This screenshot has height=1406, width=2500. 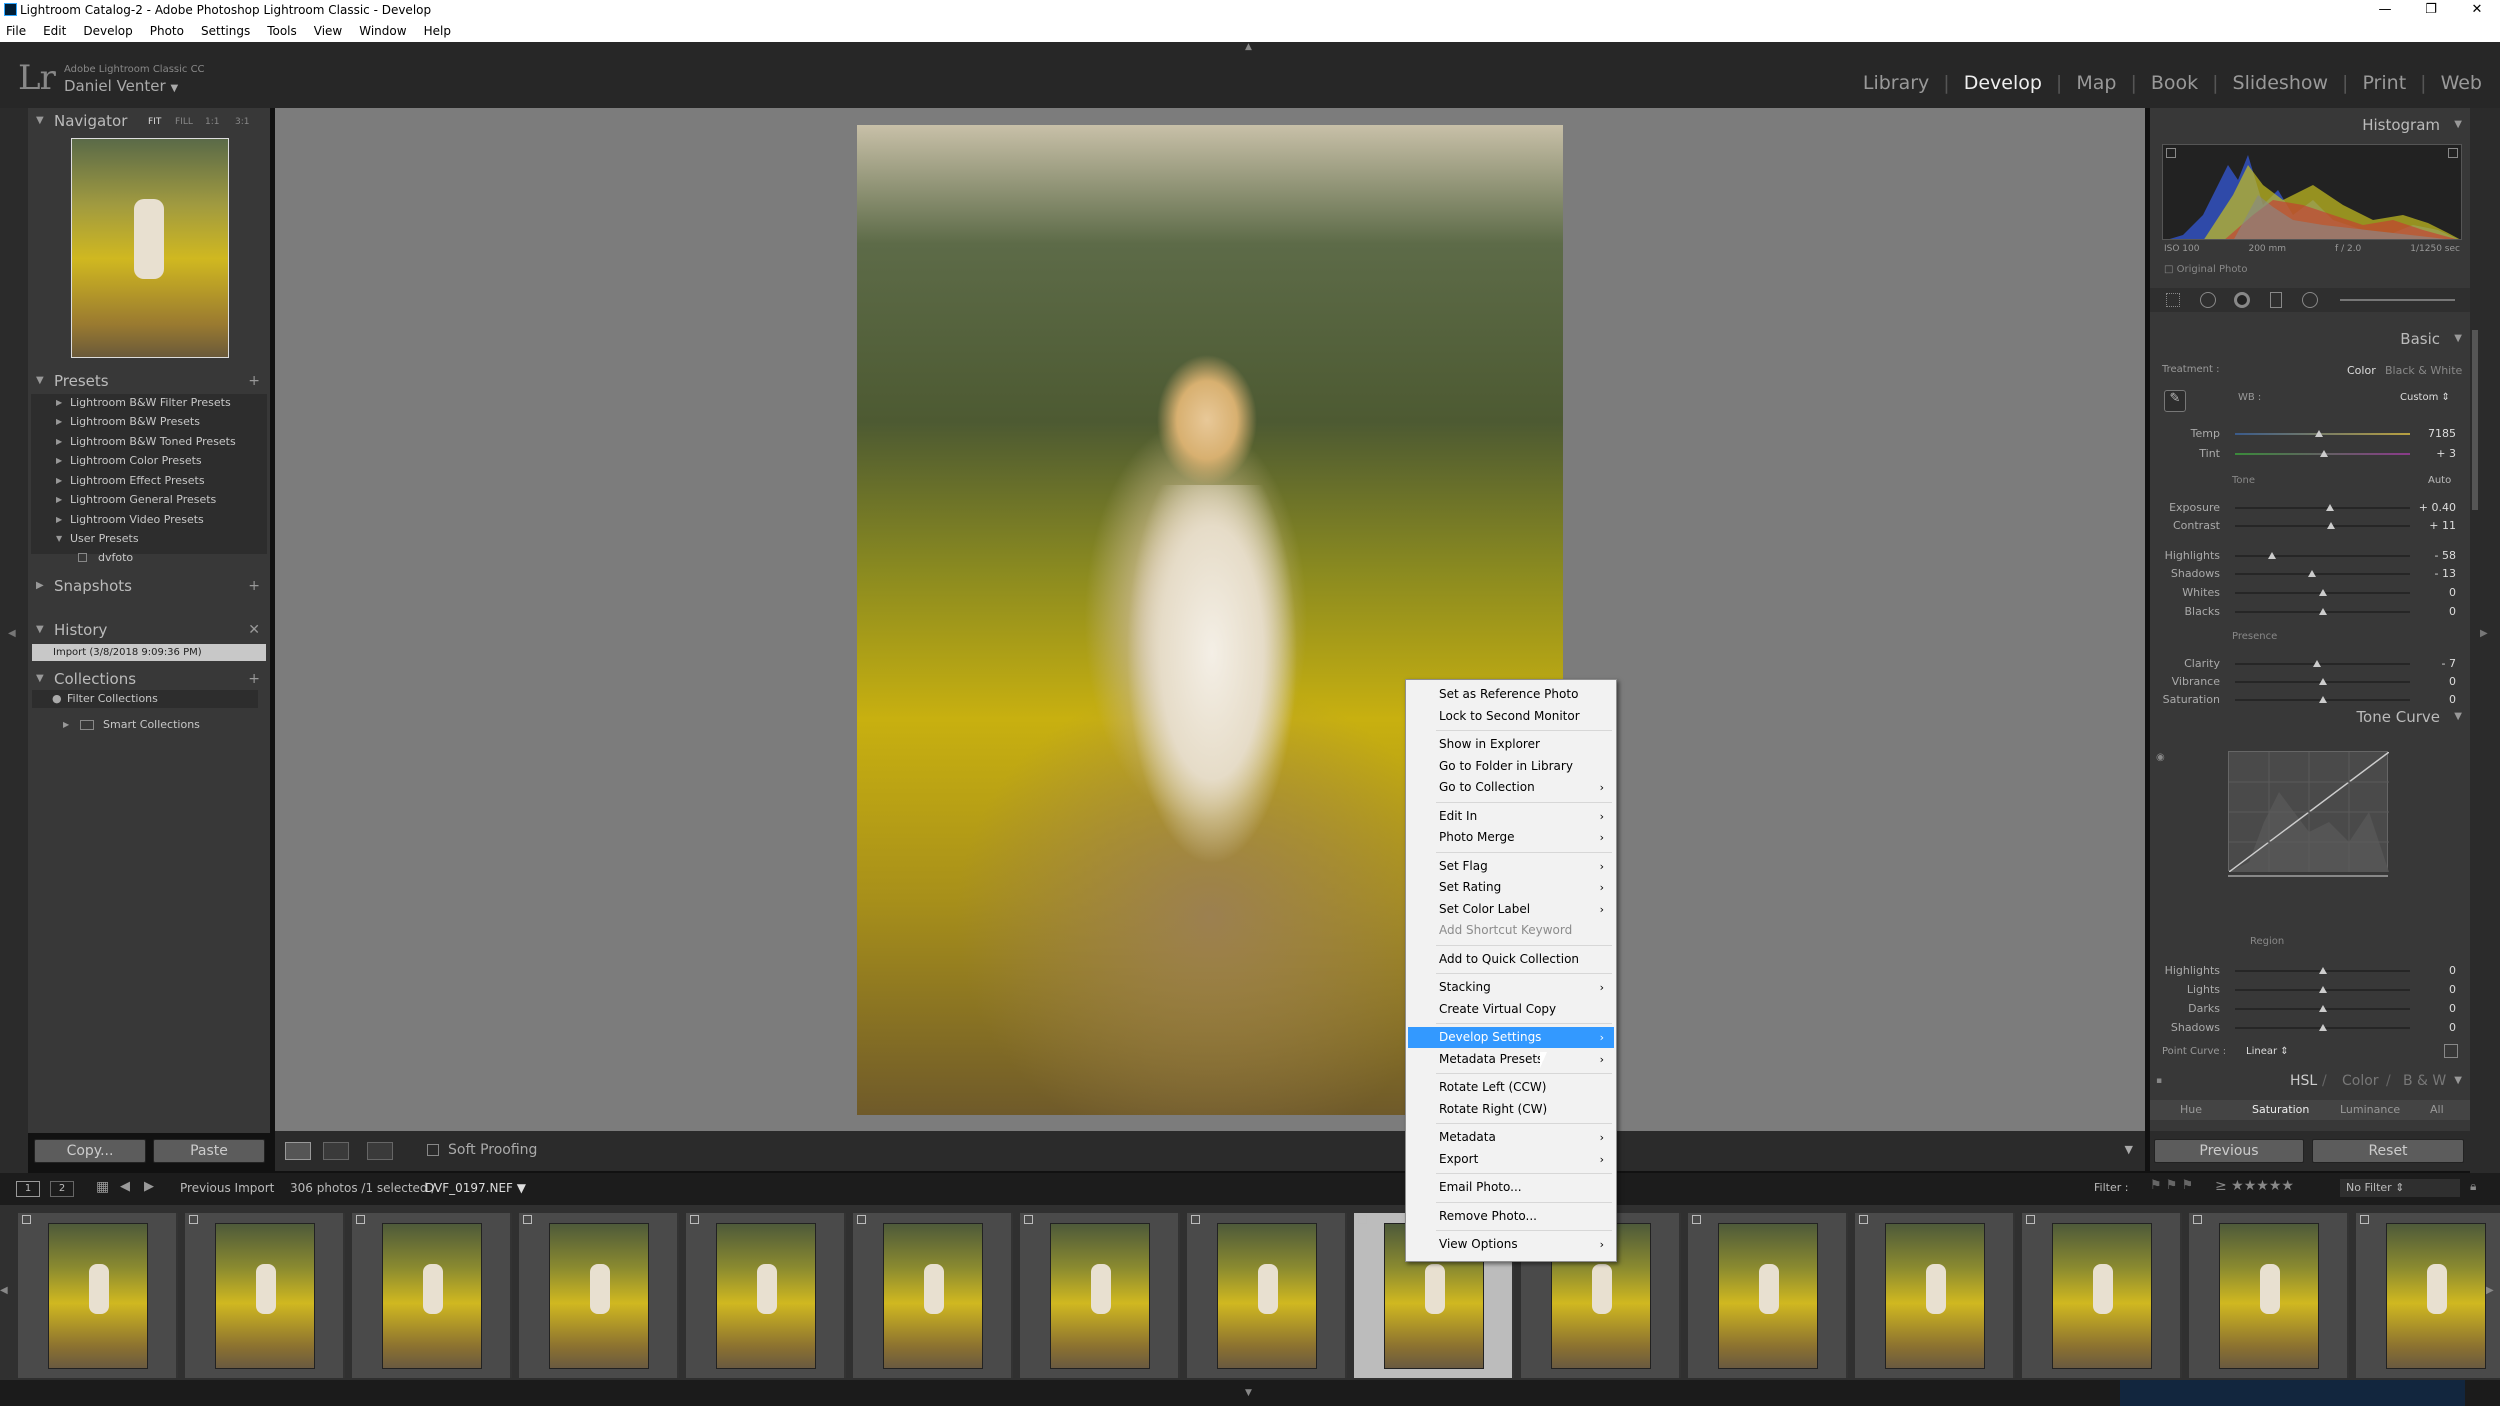 What do you see at coordinates (1511, 1159) in the screenshot?
I see `menu-item-export: Export ›` at bounding box center [1511, 1159].